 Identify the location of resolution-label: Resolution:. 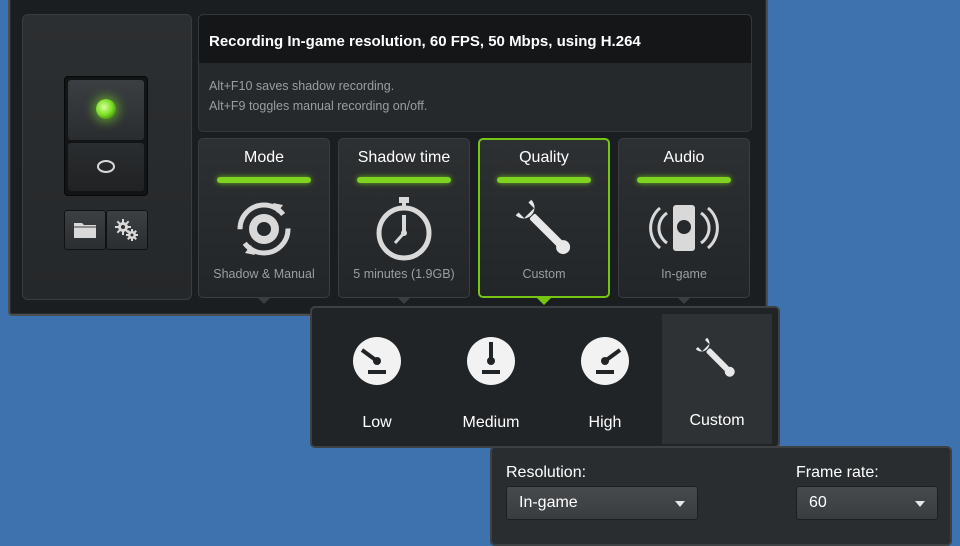
(546, 472).